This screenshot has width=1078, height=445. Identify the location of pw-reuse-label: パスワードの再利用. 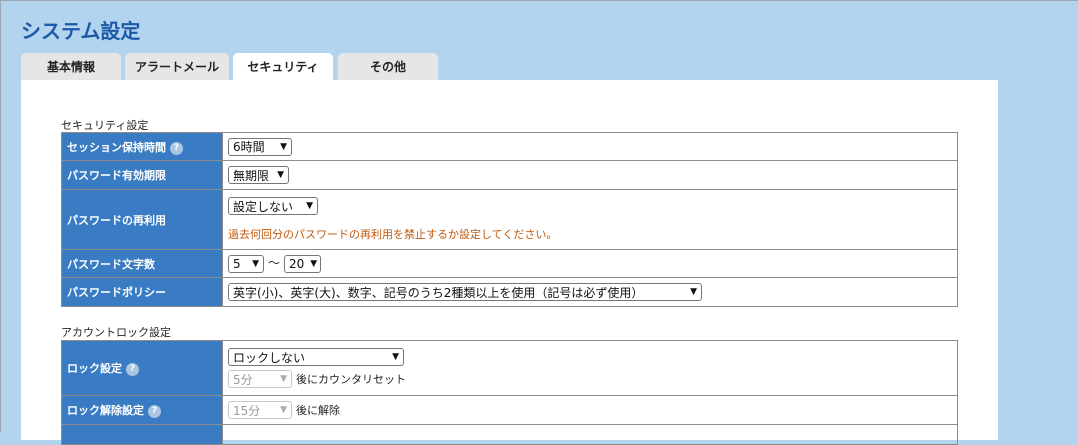
(142, 219).